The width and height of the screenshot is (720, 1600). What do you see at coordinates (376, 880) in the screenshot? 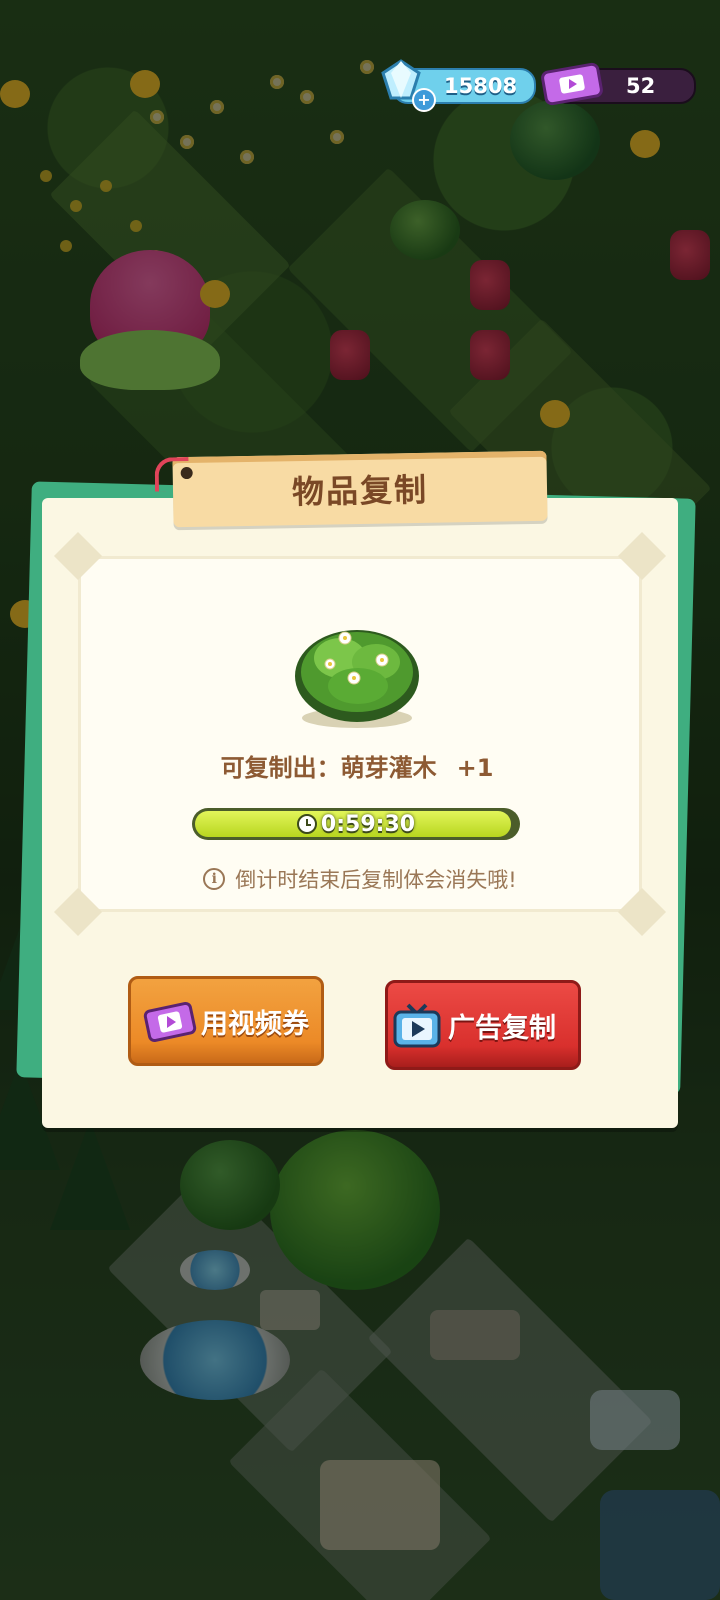
I see `notice-text: 倒计时结束后复制体会消失哦!` at bounding box center [376, 880].